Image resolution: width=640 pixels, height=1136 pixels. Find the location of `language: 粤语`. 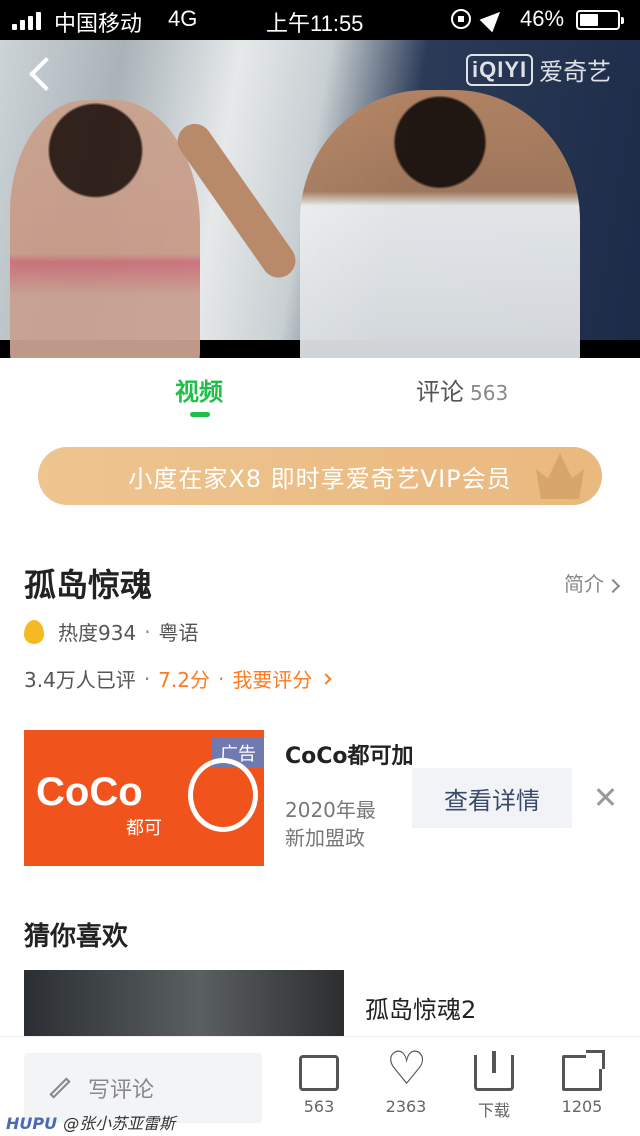

language: 粤语 is located at coordinates (178, 633).